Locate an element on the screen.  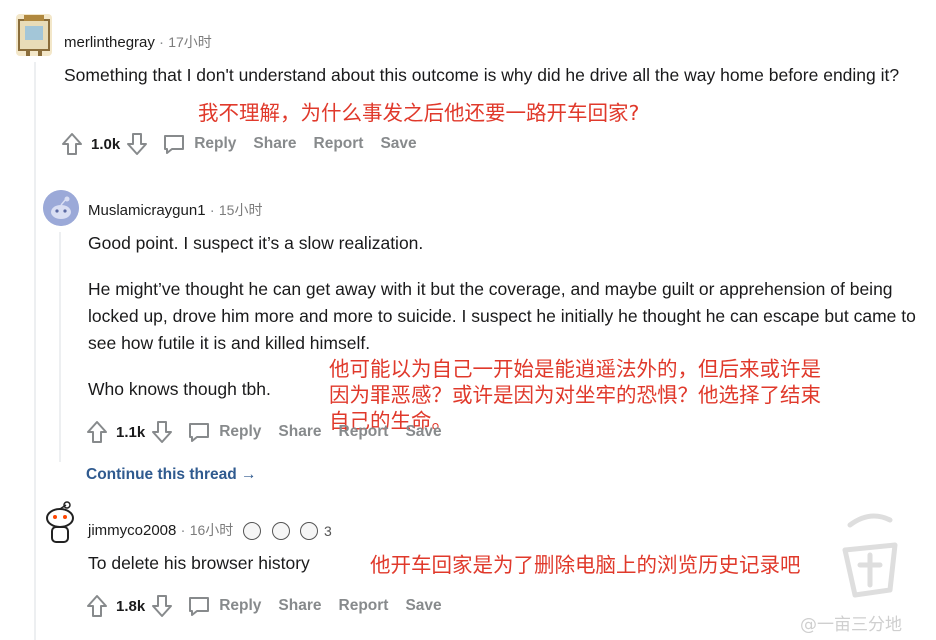
timestamp: 16小时 is located at coordinates (212, 530).